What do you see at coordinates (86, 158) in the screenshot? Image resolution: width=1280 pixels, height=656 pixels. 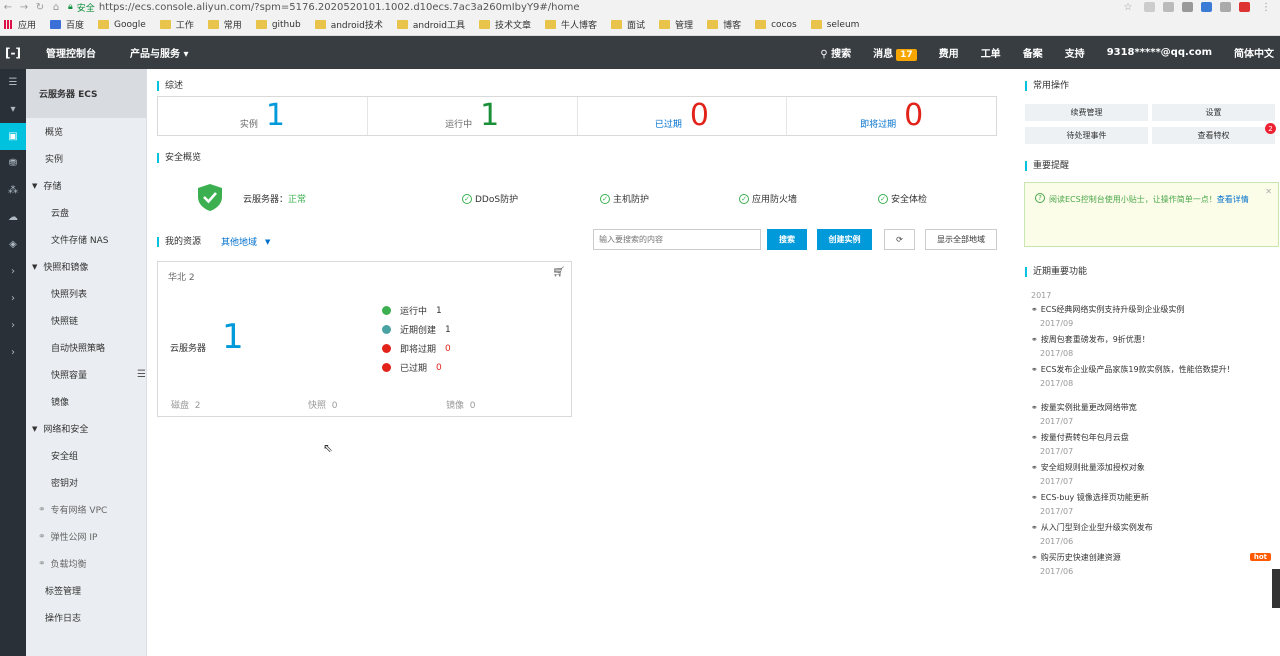 I see `sidebar-item-instances: 实例` at bounding box center [86, 158].